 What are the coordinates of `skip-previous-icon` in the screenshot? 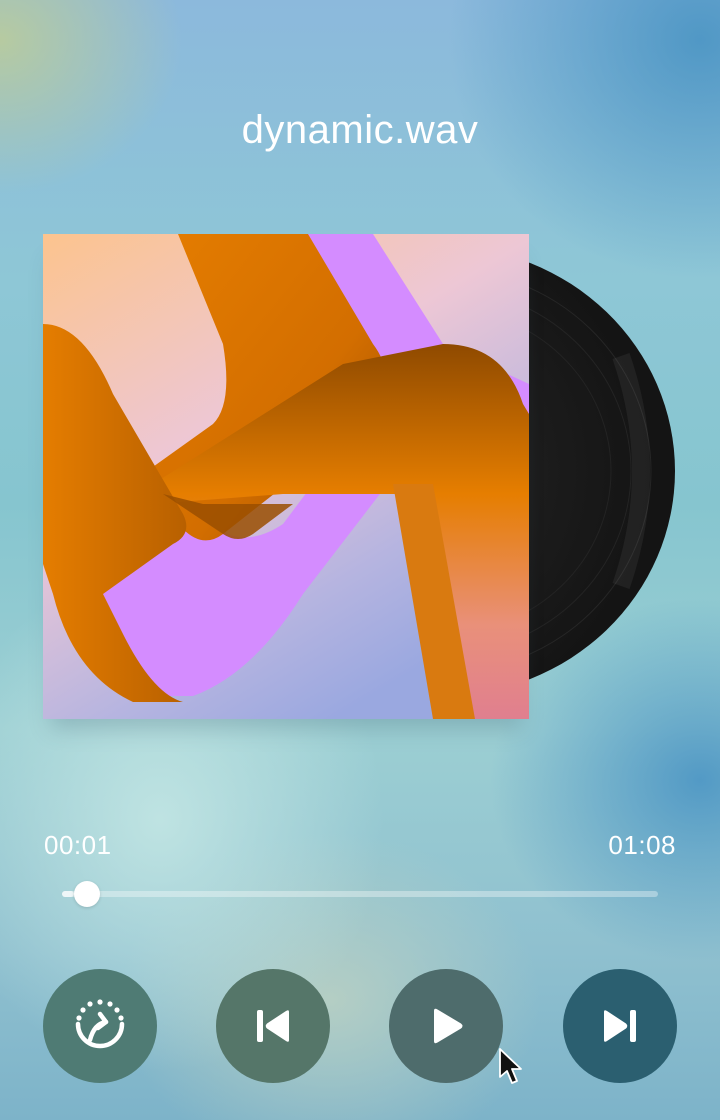 It's located at (273, 1026).